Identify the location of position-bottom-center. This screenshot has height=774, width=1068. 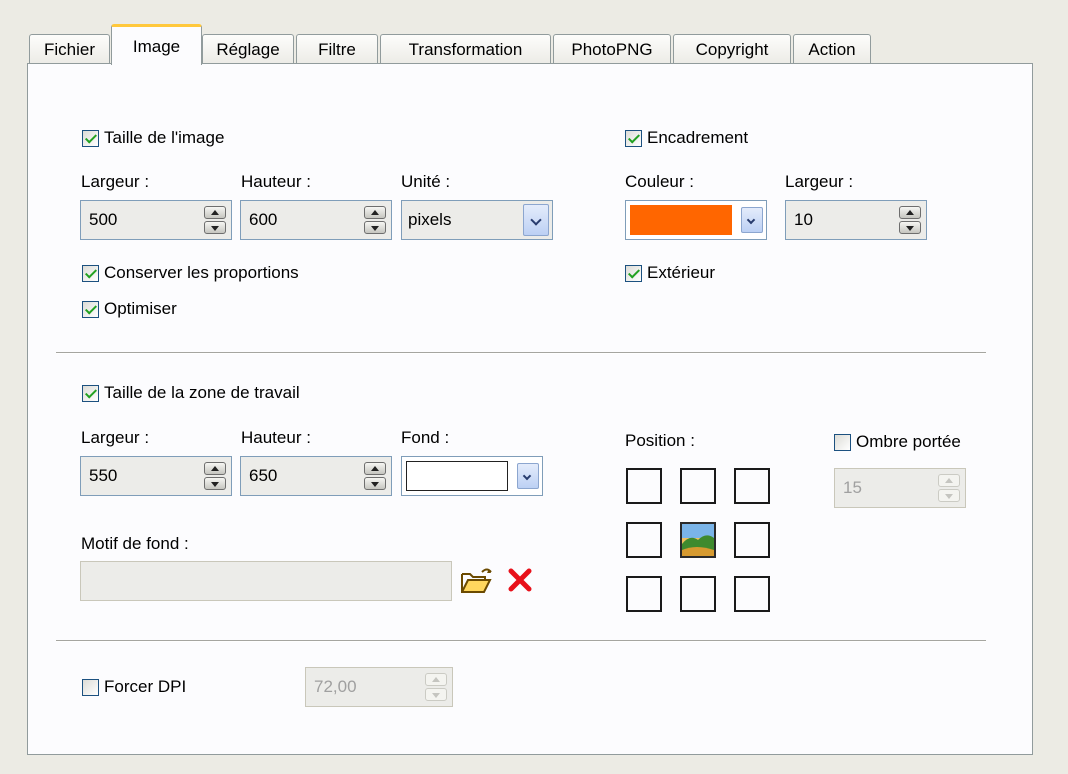
(698, 594).